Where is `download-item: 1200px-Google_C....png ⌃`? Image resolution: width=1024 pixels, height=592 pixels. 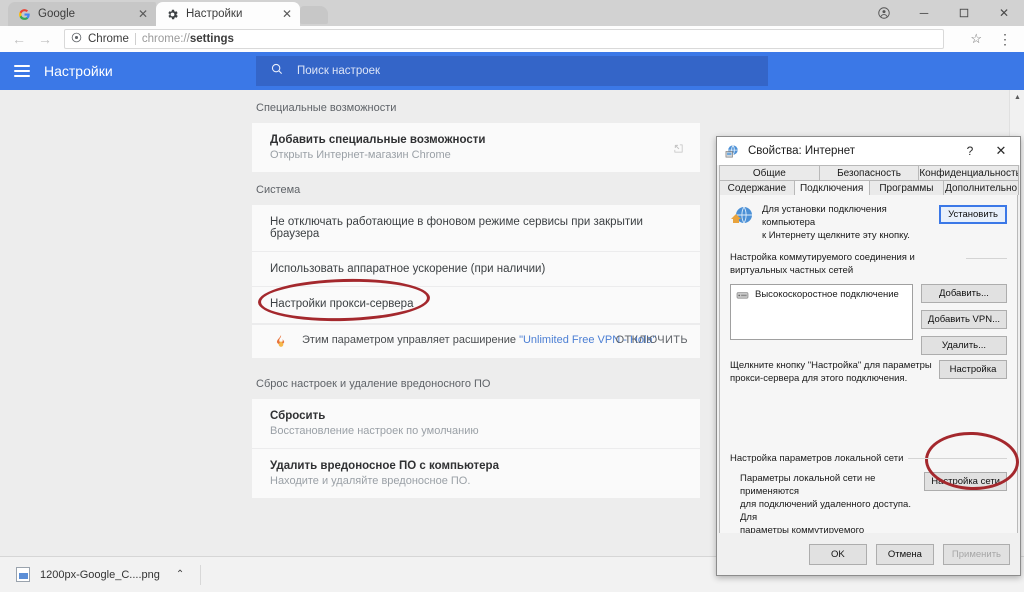 download-item: 1200px-Google_C....png ⌃ is located at coordinates (100, 574).